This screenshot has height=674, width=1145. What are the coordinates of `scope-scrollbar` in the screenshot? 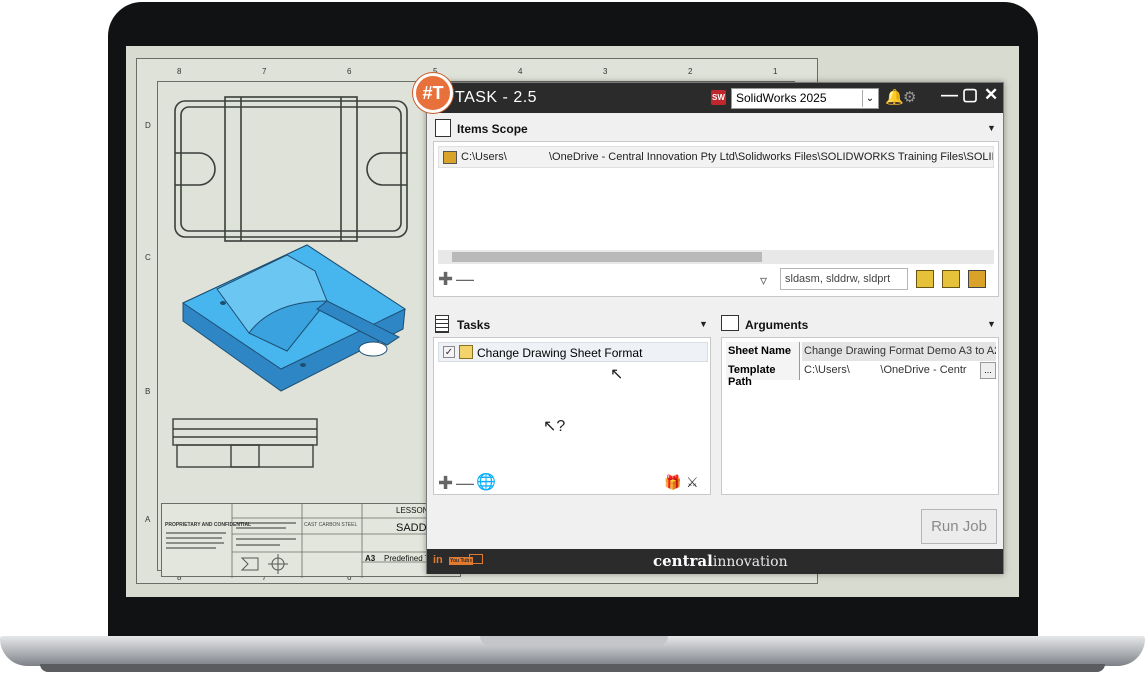 It's located at (716, 257).